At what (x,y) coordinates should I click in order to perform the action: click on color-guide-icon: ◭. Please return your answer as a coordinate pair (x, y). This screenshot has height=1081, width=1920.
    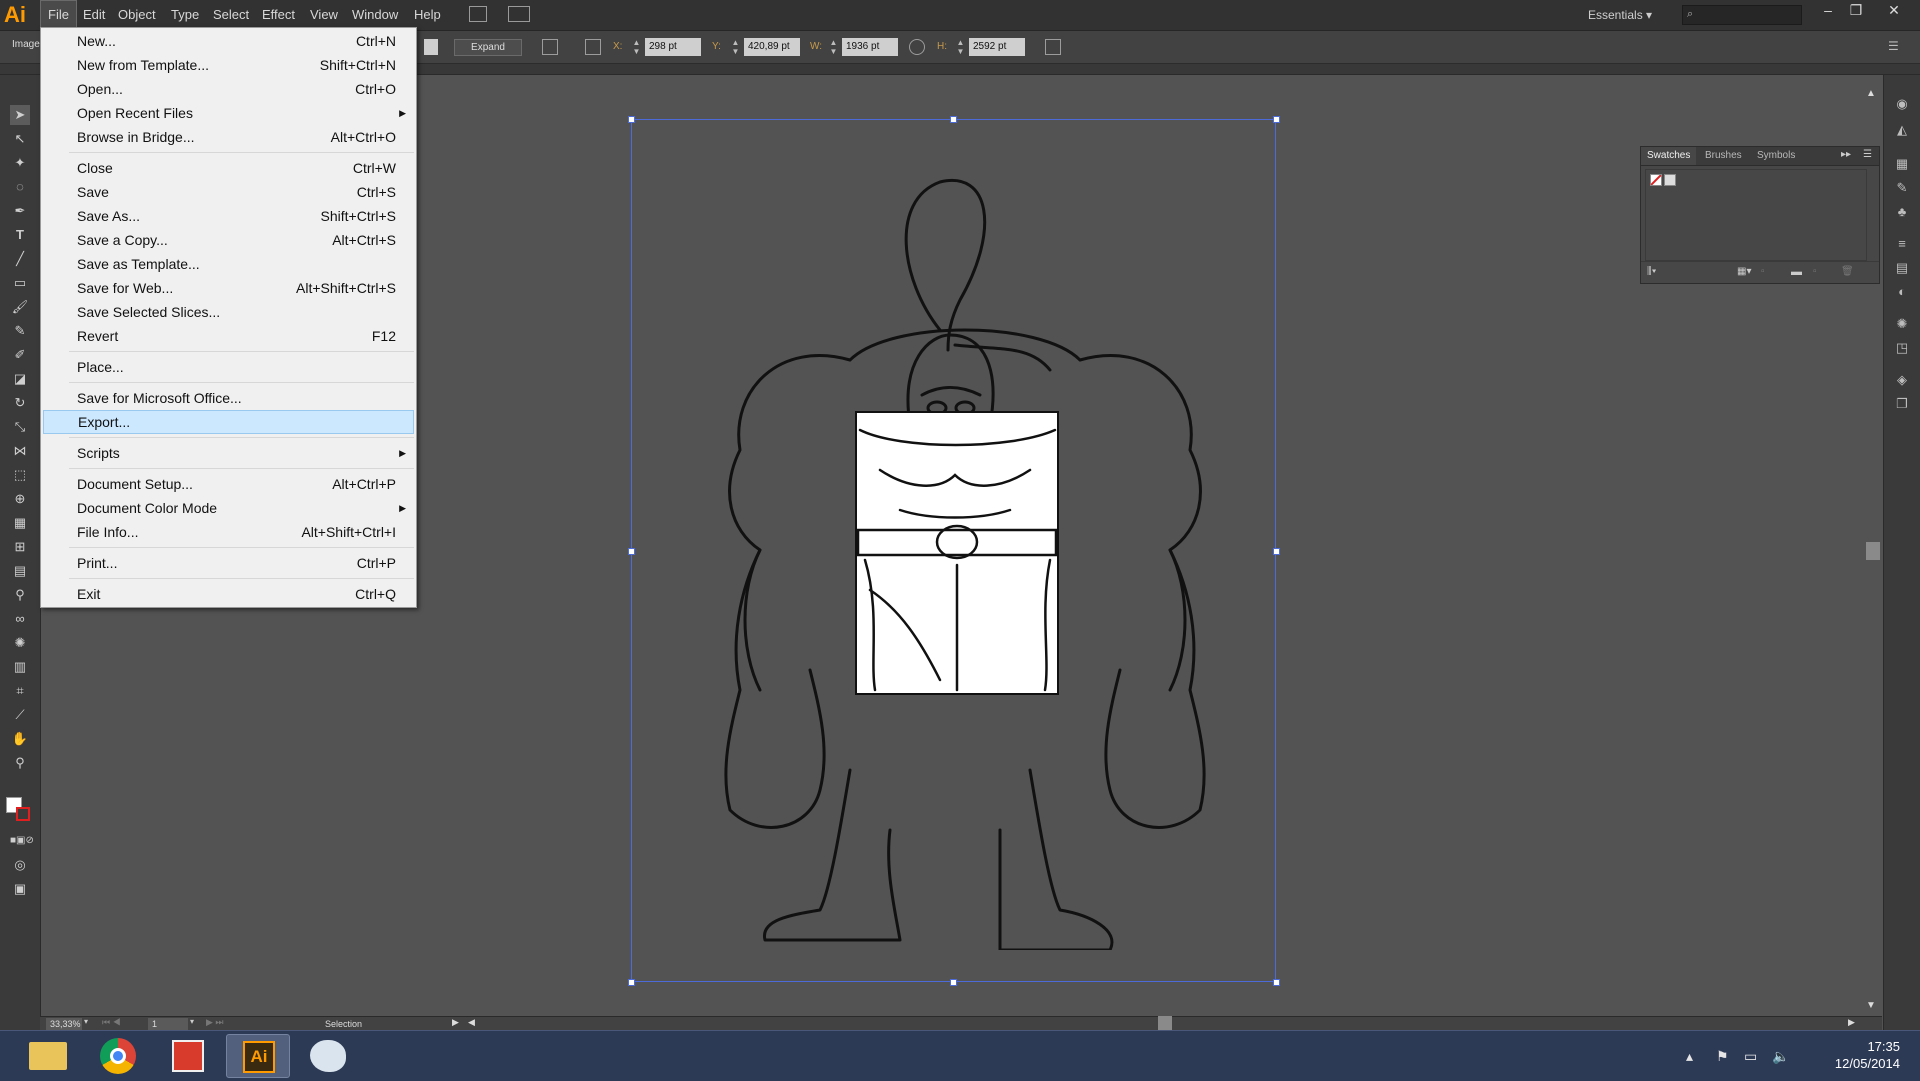
    Looking at the image, I should click on (1902, 130).